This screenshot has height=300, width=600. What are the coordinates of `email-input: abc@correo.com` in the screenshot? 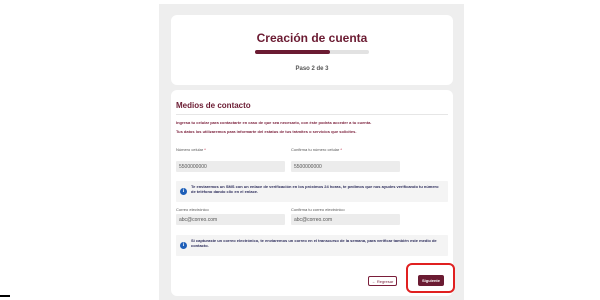 It's located at (230, 219).